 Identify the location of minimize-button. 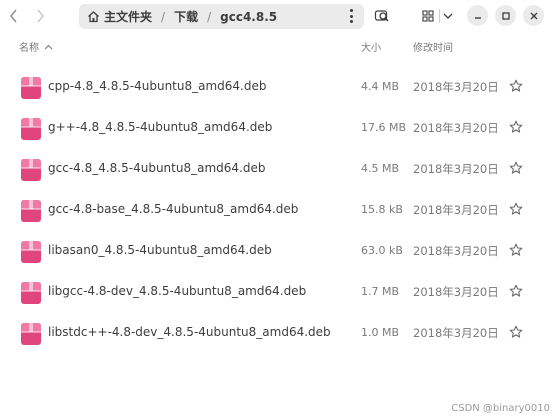
(477, 15).